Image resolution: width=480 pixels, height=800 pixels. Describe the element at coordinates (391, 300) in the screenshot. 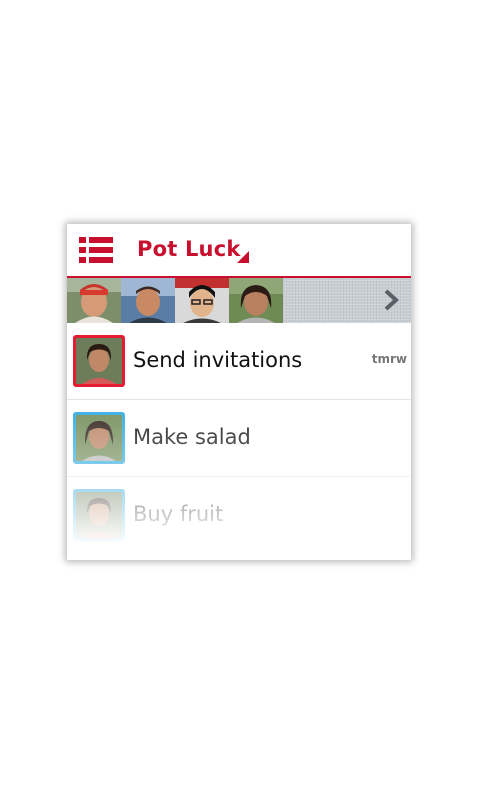

I see `chevron-right-icon` at that location.